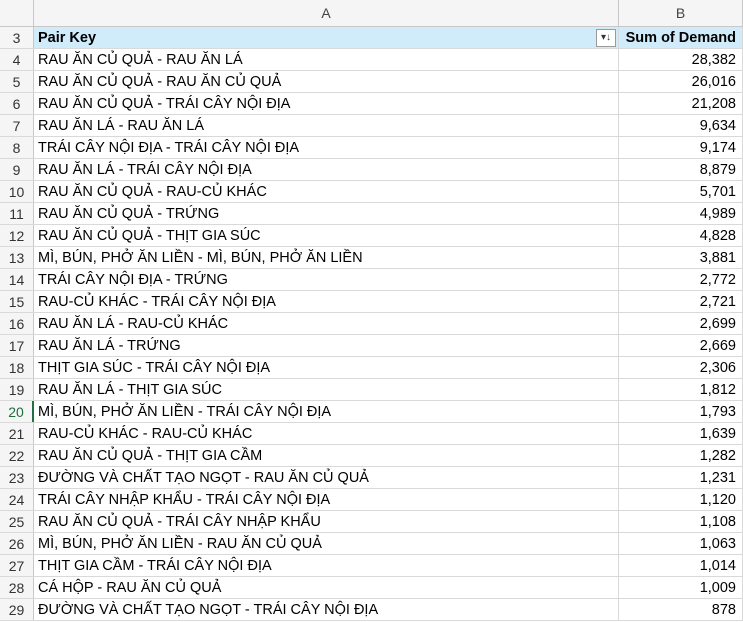  I want to click on sum-of-demand-cell: 1,108, so click(681, 521).